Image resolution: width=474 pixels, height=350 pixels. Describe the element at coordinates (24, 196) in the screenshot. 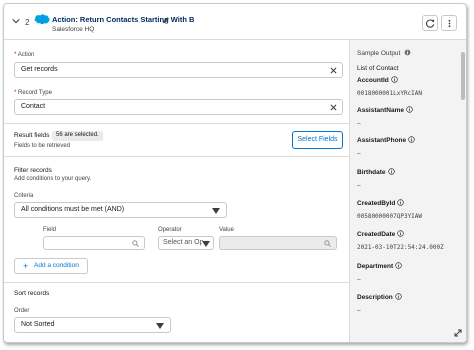

I see `criteria-label: Criteria` at that location.